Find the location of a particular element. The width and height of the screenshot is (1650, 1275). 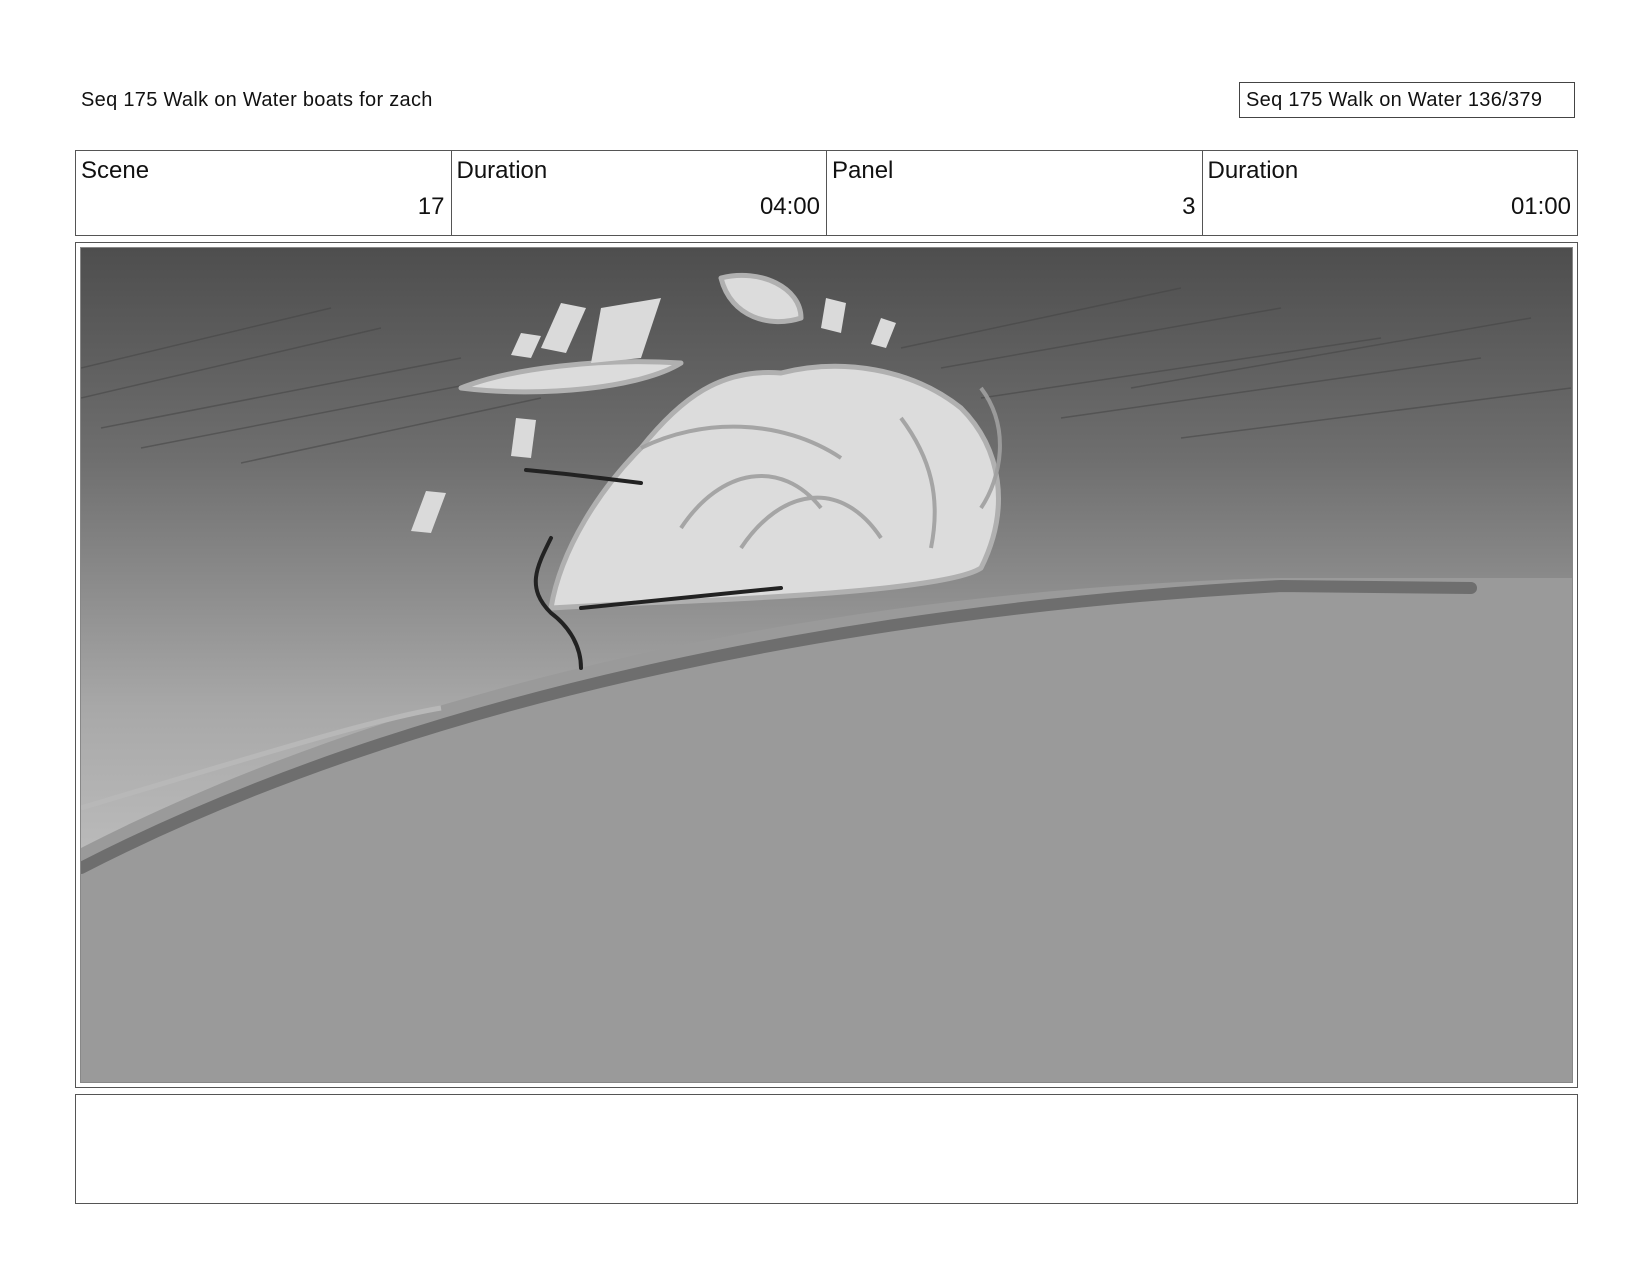

panel-number: 3 is located at coordinates (1189, 206).